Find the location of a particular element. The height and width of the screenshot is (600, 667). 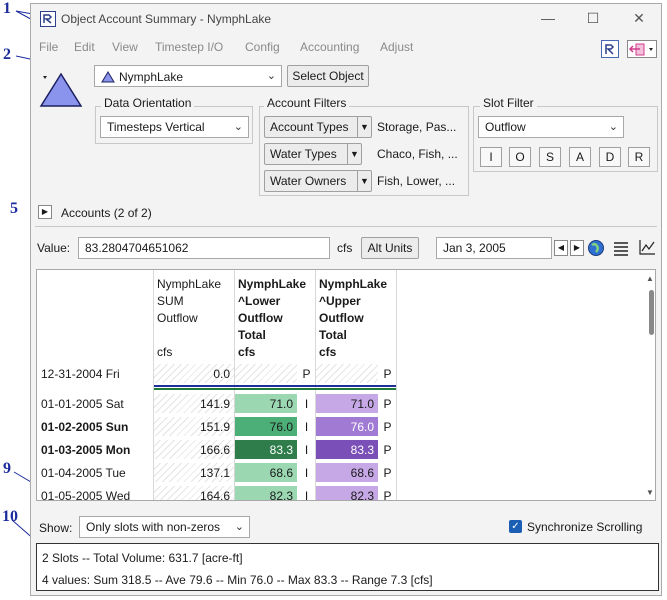

cell-sum: 164.6 is located at coordinates (194, 493).